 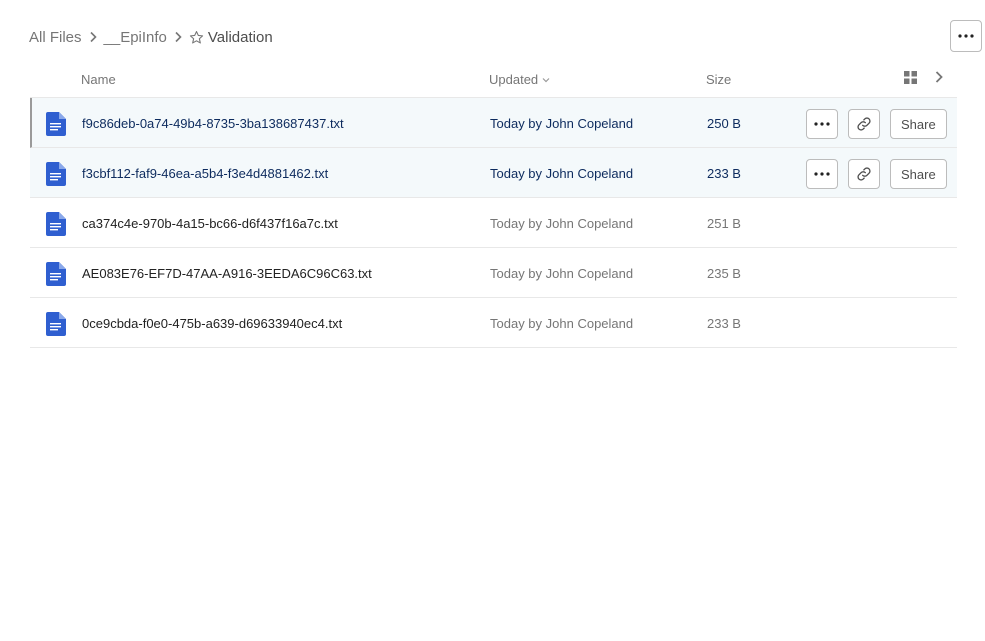 I want to click on file-size: 250 B, so click(x=724, y=123).